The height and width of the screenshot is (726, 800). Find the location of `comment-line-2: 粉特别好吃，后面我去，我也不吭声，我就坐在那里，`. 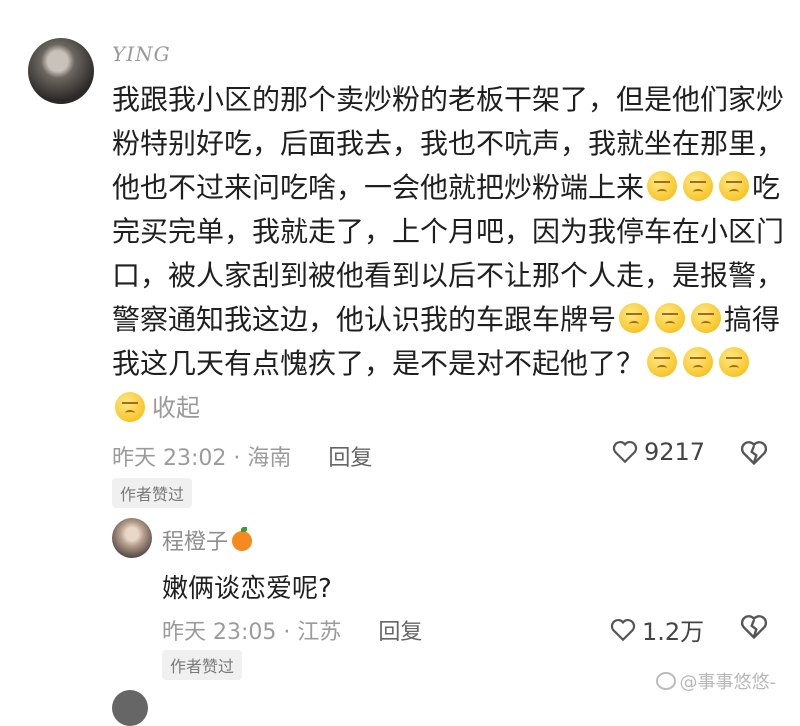

comment-line-2: 粉特别好吃，后面我去，我也不吭声，我就坐在那里， is located at coordinates (448, 143).